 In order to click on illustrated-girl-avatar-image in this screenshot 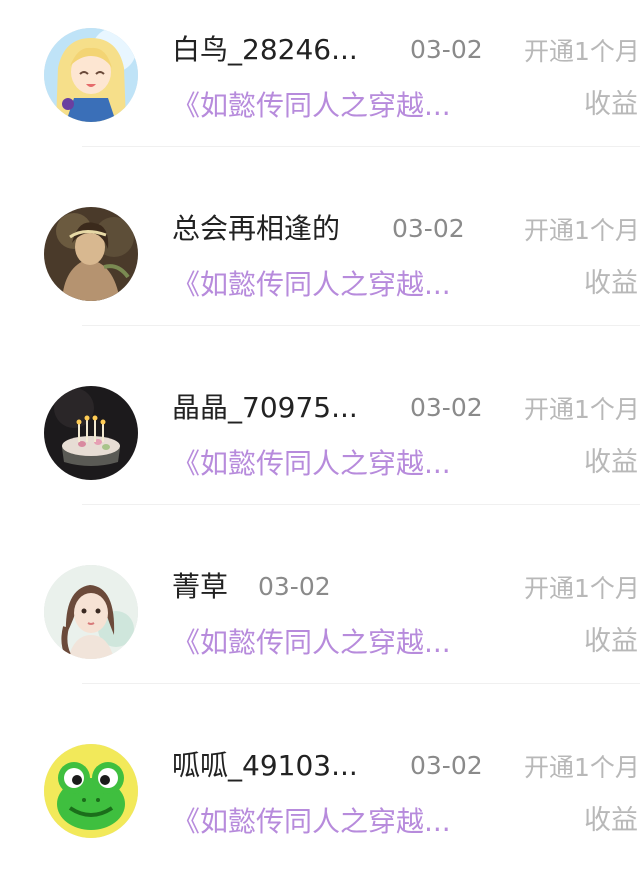, I will do `click(91, 612)`.